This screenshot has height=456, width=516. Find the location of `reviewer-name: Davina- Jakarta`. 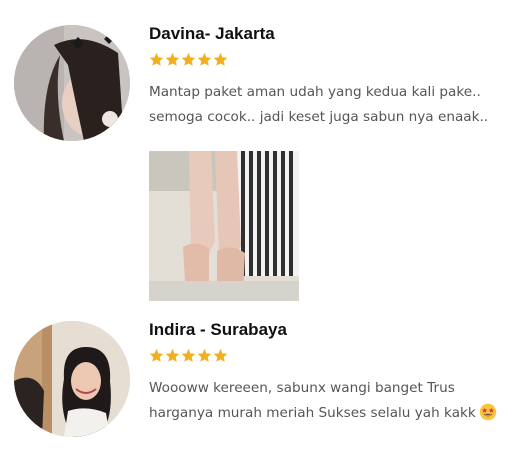

reviewer-name: Davina- Jakarta is located at coordinates (212, 33).